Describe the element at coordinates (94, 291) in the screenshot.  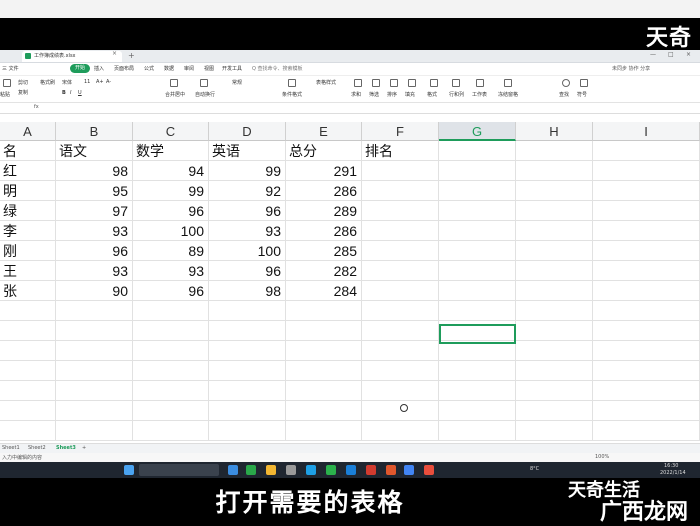
I see `table-cell: 90` at that location.